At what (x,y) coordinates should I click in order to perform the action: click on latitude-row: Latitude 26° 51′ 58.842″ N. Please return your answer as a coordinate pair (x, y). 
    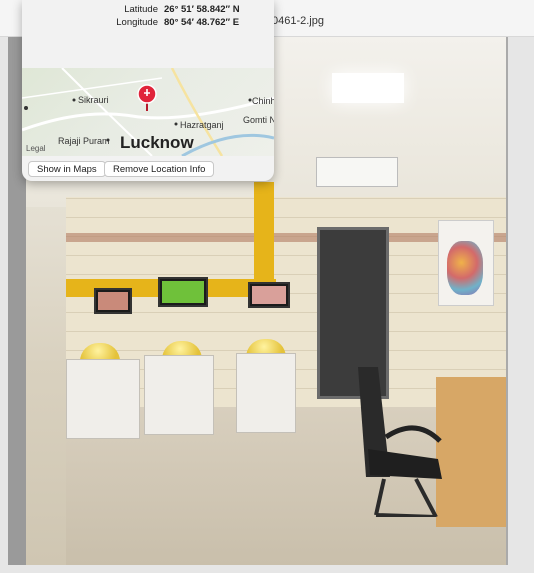
    Looking at the image, I should click on (148, 11).